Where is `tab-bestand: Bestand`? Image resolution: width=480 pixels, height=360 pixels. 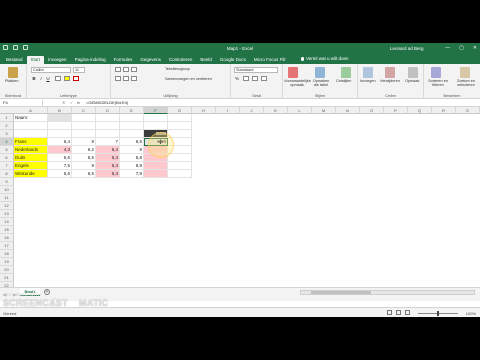 tab-bestand: Bestand is located at coordinates (14, 60).